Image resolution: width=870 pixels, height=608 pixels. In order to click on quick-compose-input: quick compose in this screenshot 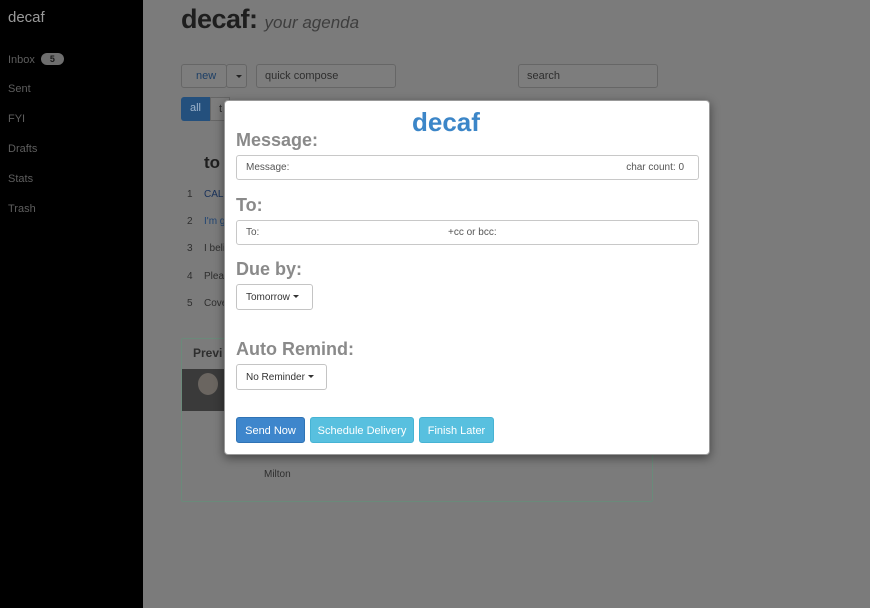, I will do `click(326, 76)`.